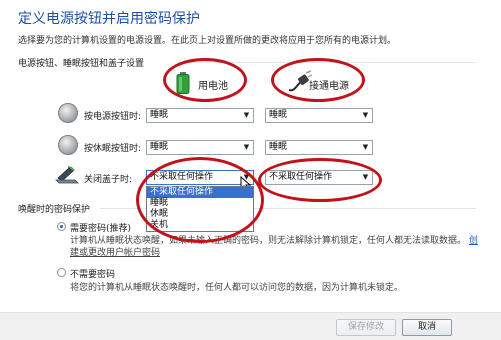  I want to click on create-password-link: 创, so click(473, 241).